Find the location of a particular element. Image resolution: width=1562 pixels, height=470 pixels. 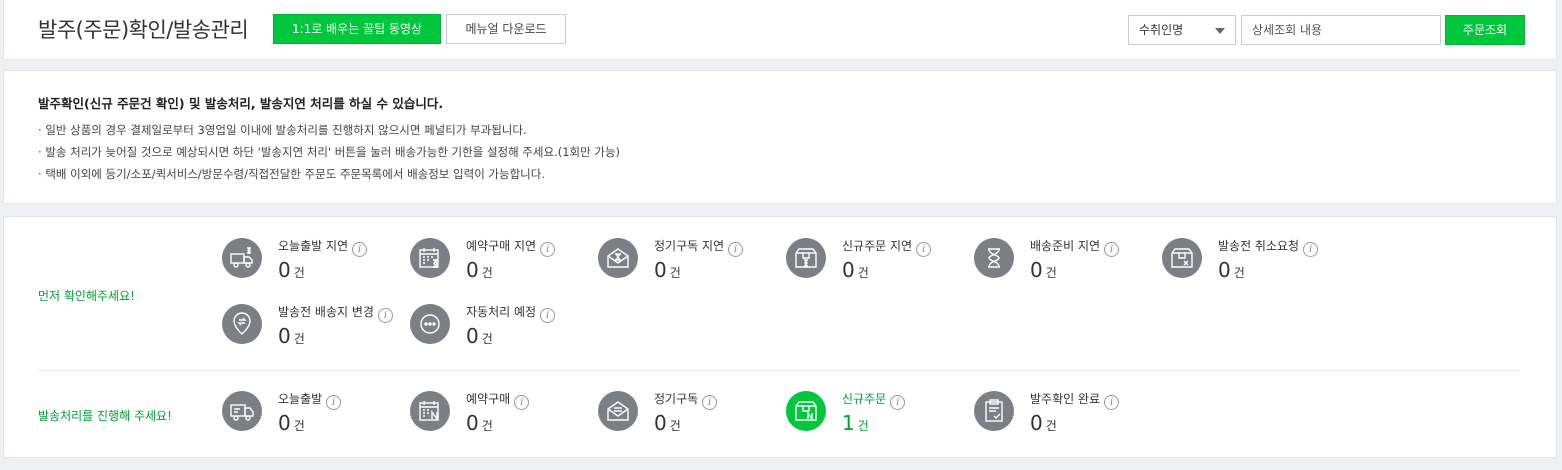

stat-label: 오늘출발 지연 is located at coordinates (313, 246).